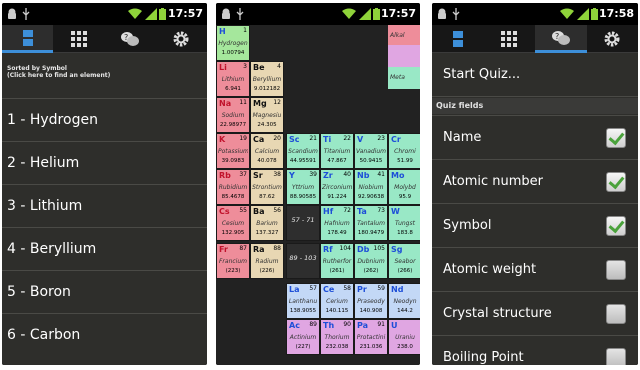  What do you see at coordinates (233, 79) in the screenshot?
I see `element-cell: Li 3 Lithium 6.941` at bounding box center [233, 79].